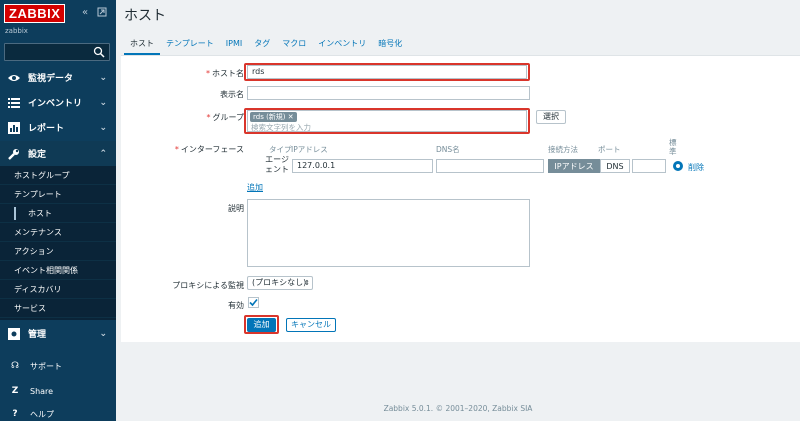 The image size is (800, 421). Describe the element at coordinates (37, 335) in the screenshot. I see `menu-label: 管理` at that location.